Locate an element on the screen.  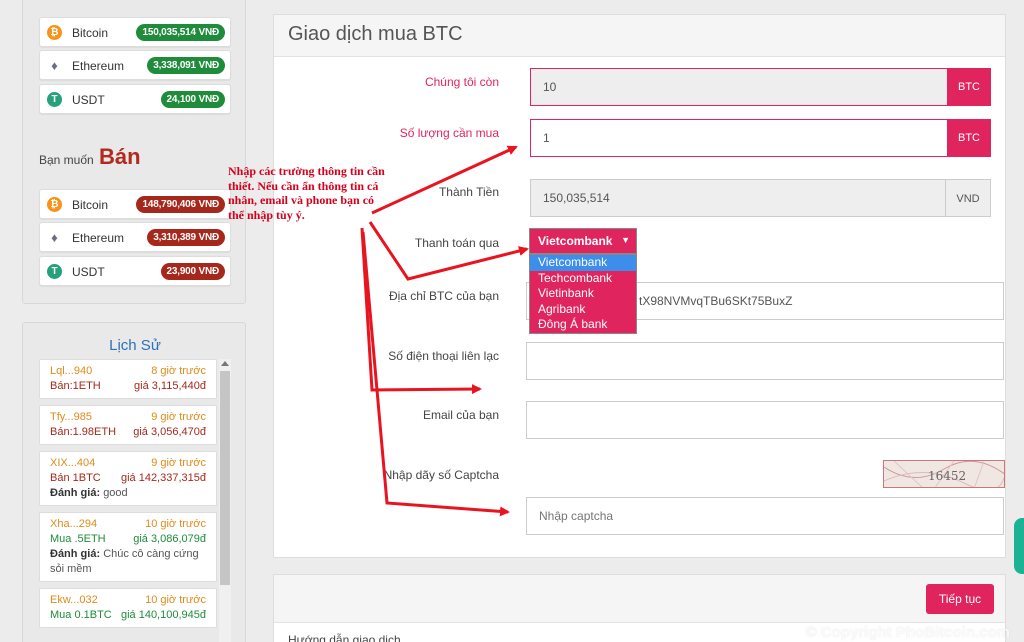
annotation-arrows is located at coordinates (444, 331).